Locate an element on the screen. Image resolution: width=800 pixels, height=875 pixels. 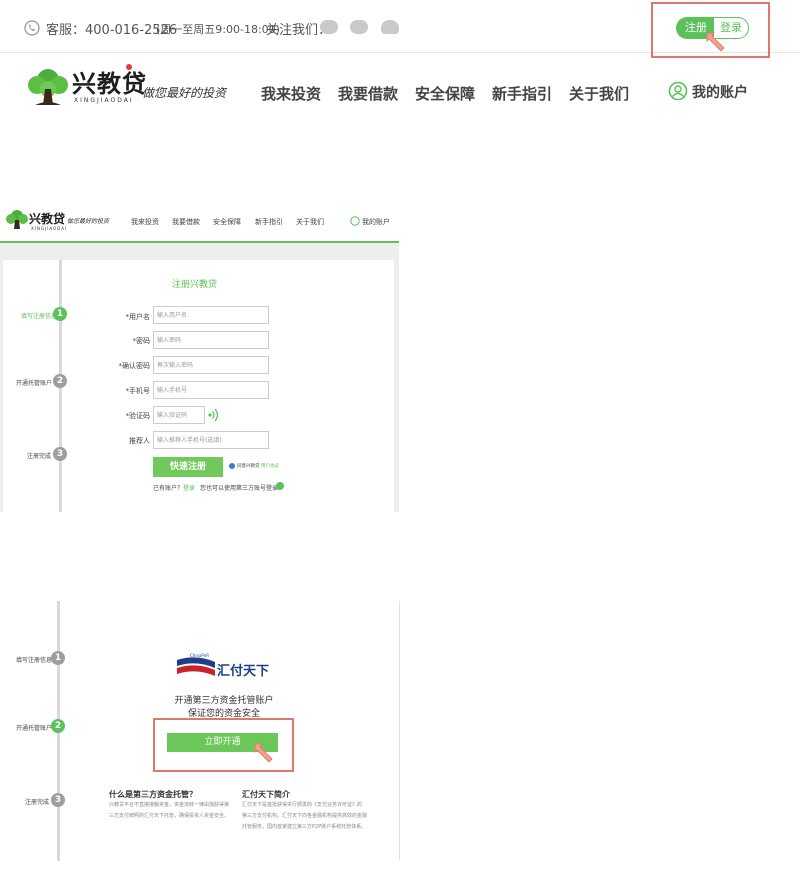
confirm-password-label: *确认密码 is located at coordinates (134, 366).